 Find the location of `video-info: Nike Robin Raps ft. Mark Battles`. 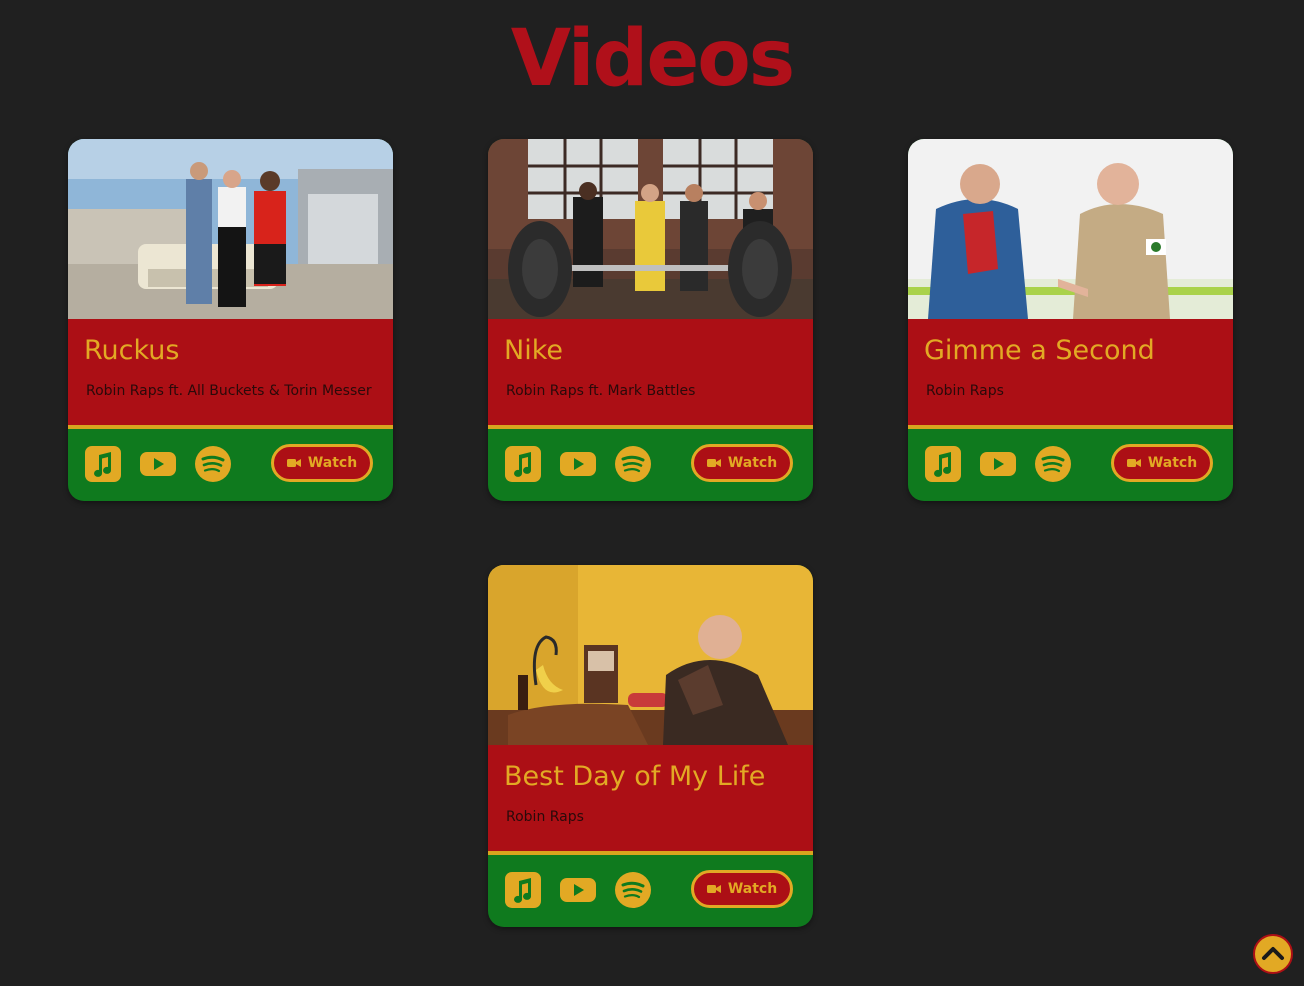

video-info: Nike Robin Raps ft. Mark Battles is located at coordinates (650, 374).